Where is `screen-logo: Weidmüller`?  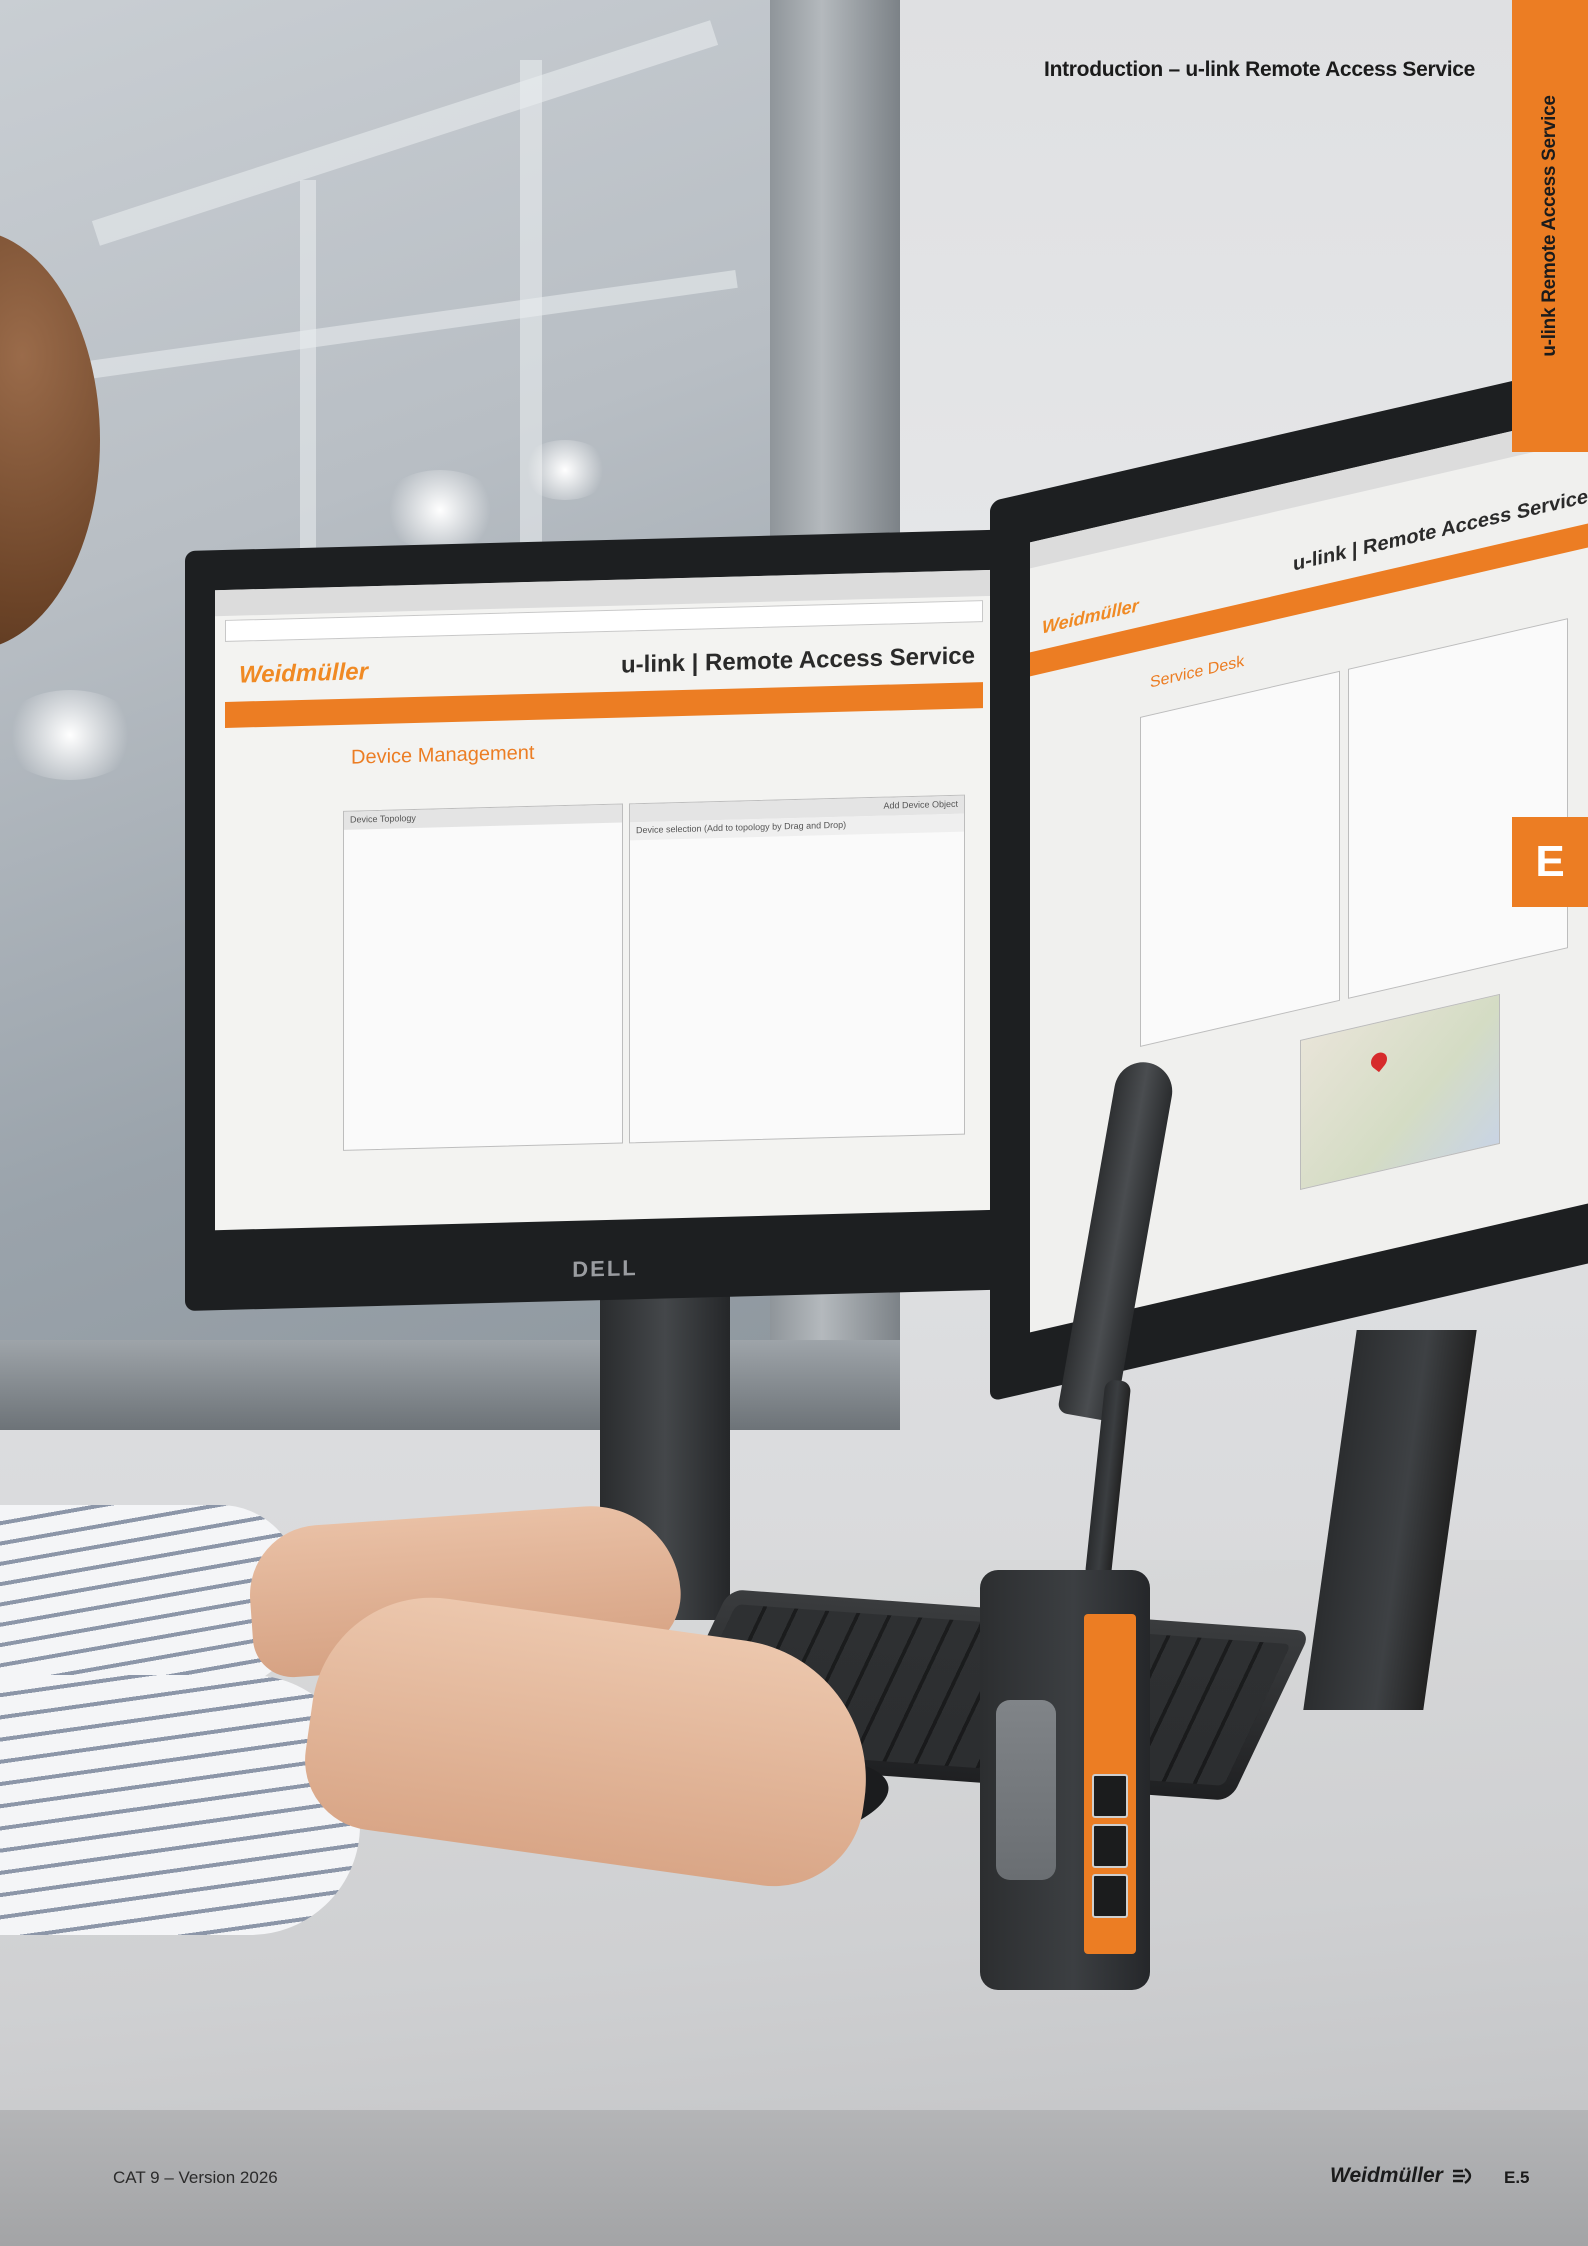
screen-logo: Weidmüller is located at coordinates (303, 673).